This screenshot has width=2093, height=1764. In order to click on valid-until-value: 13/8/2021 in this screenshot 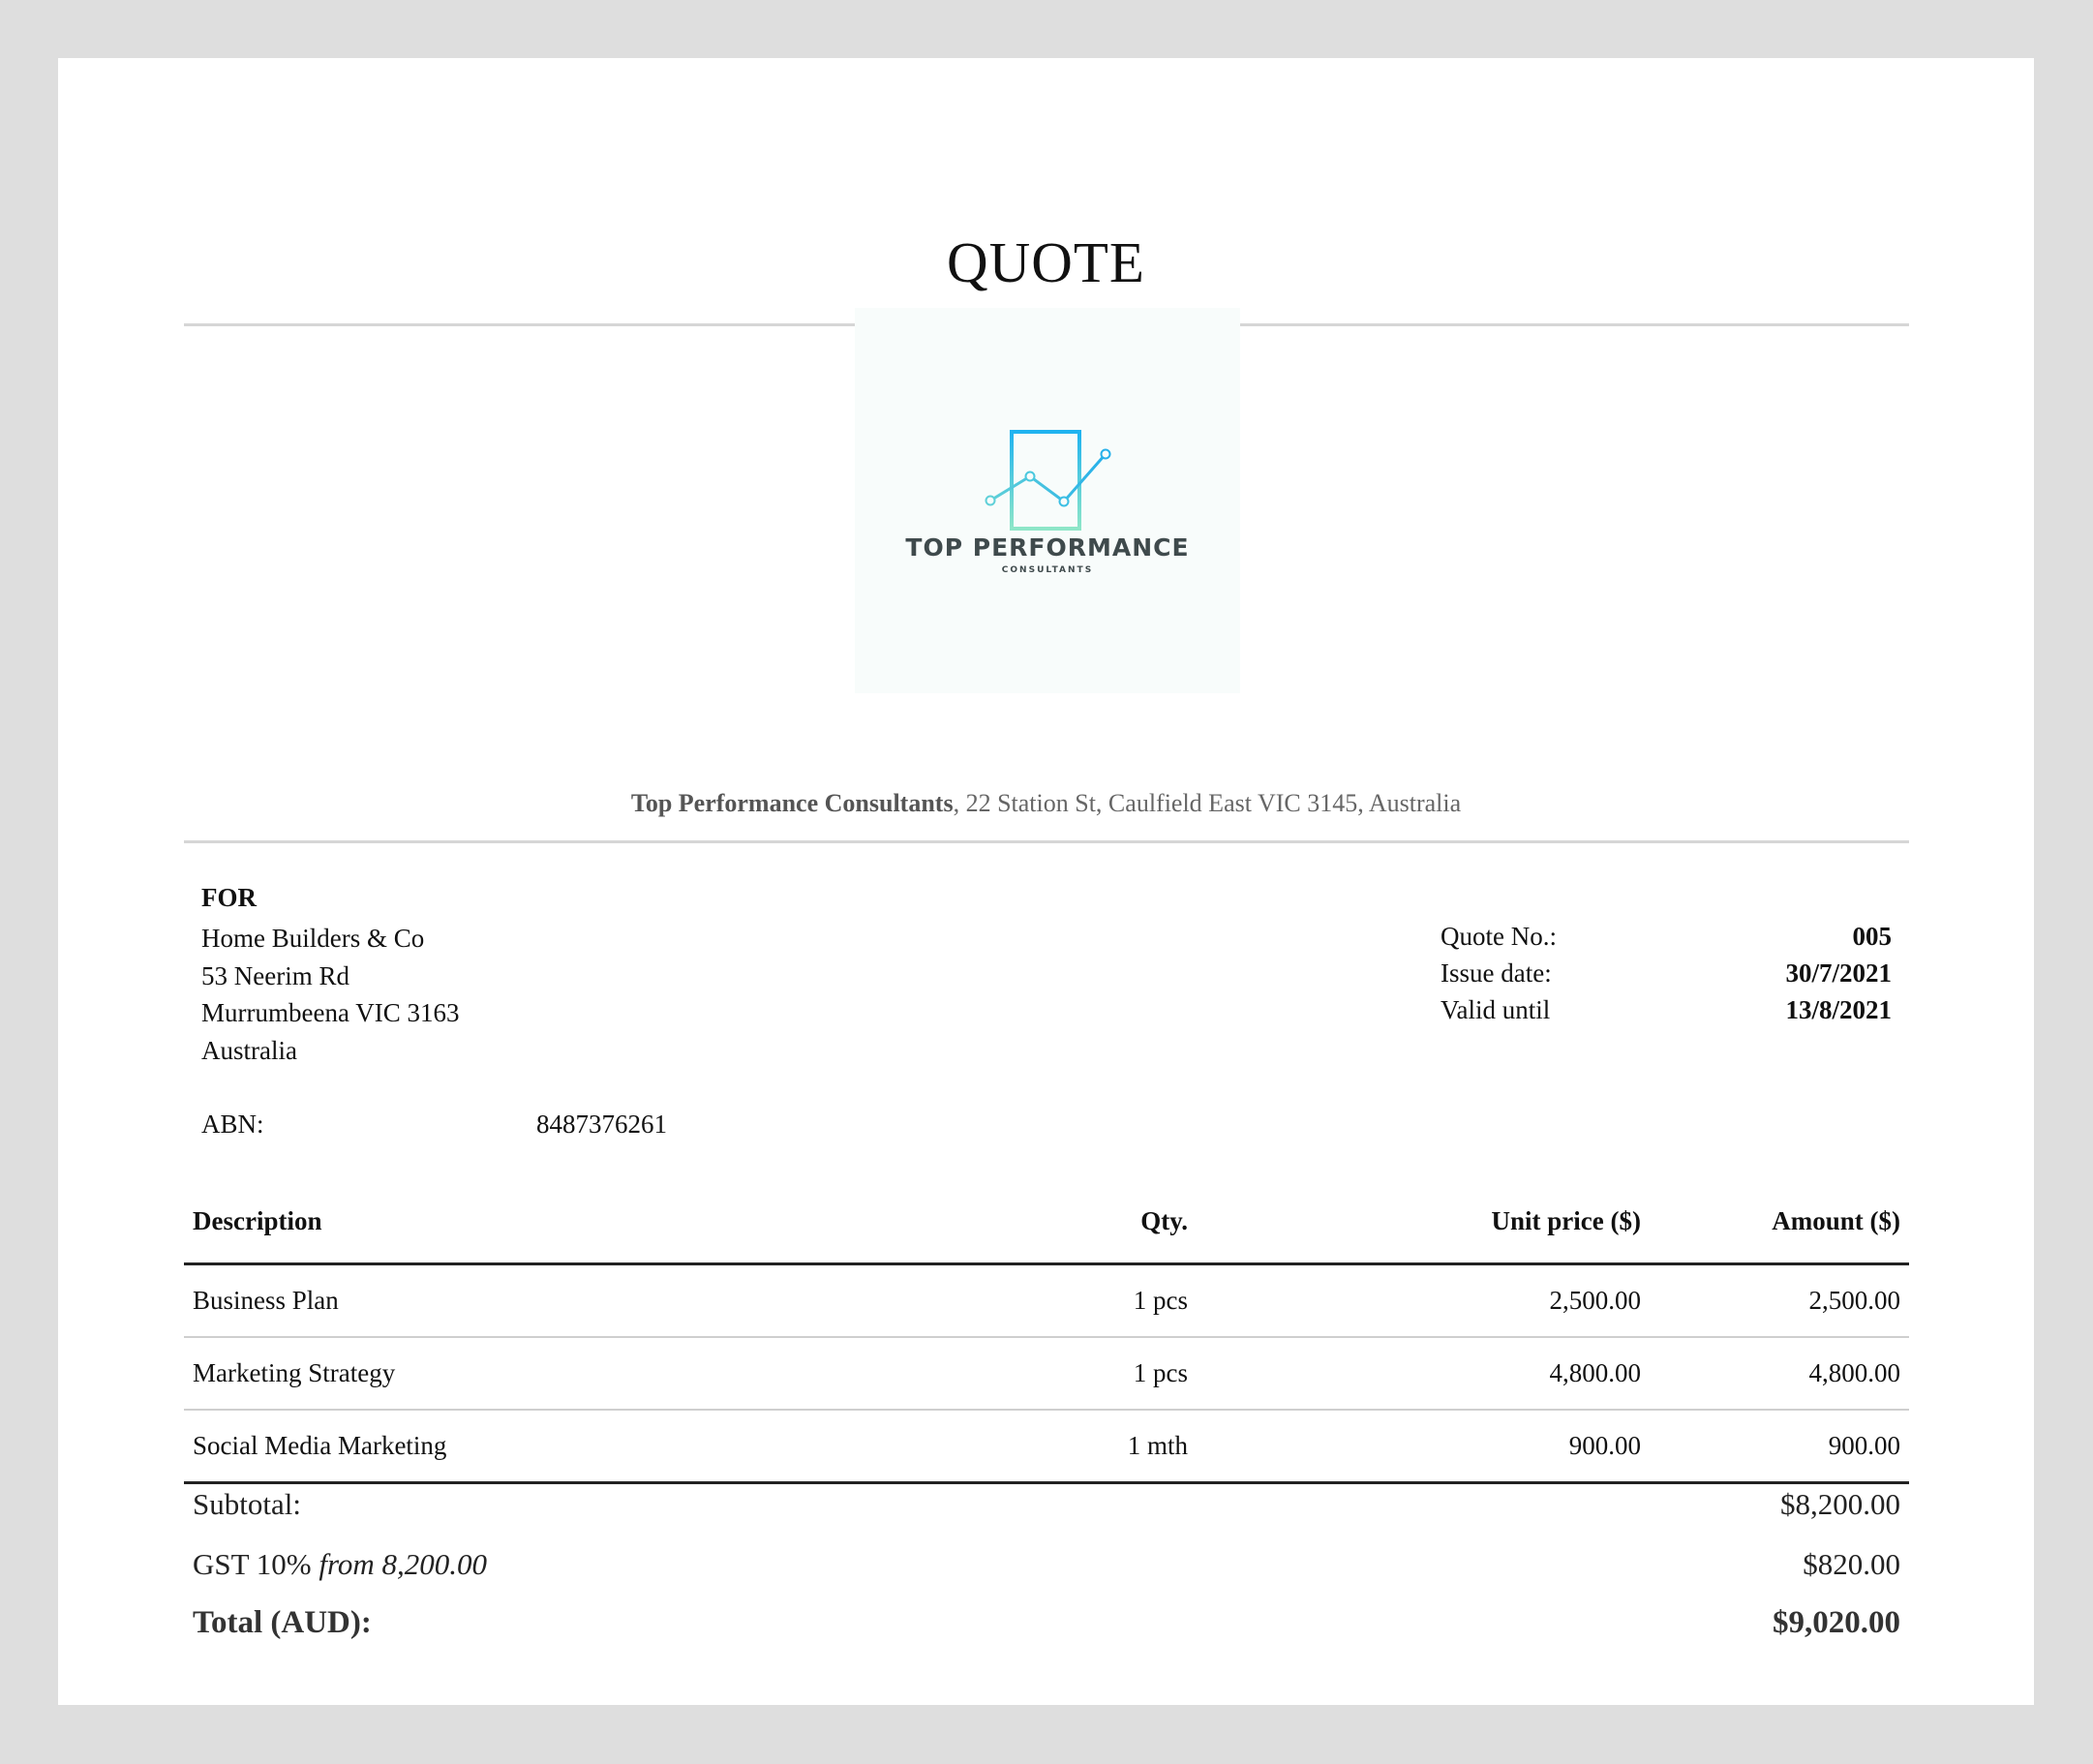, I will do `click(1839, 1010)`.